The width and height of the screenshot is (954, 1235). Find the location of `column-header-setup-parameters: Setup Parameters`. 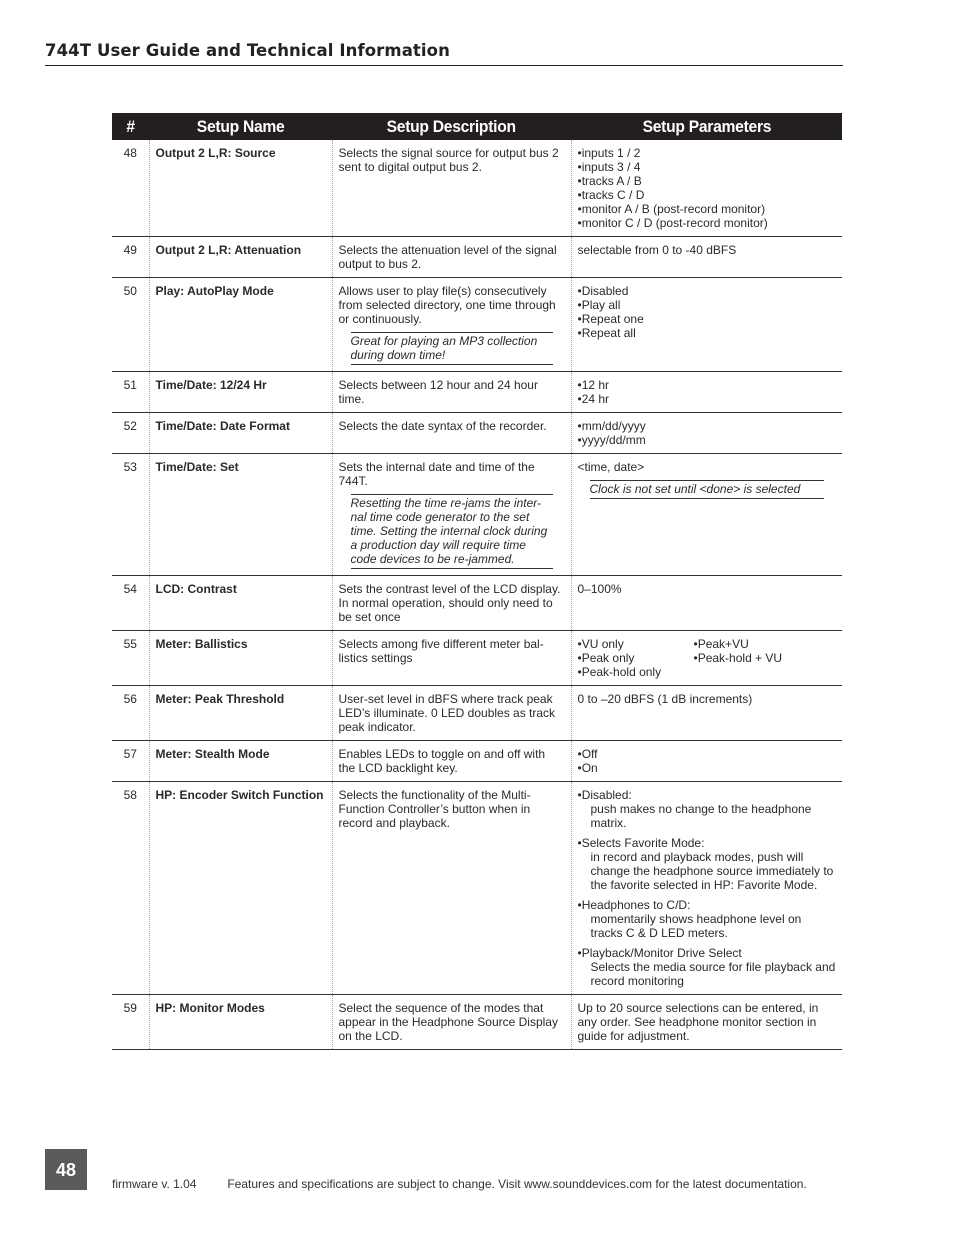

column-header-setup-parameters: Setup Parameters is located at coordinates (706, 126).